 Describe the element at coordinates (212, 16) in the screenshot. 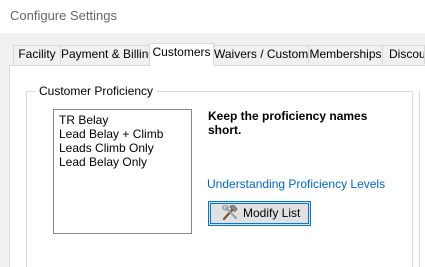

I see `title-bar: Configure Settings` at that location.